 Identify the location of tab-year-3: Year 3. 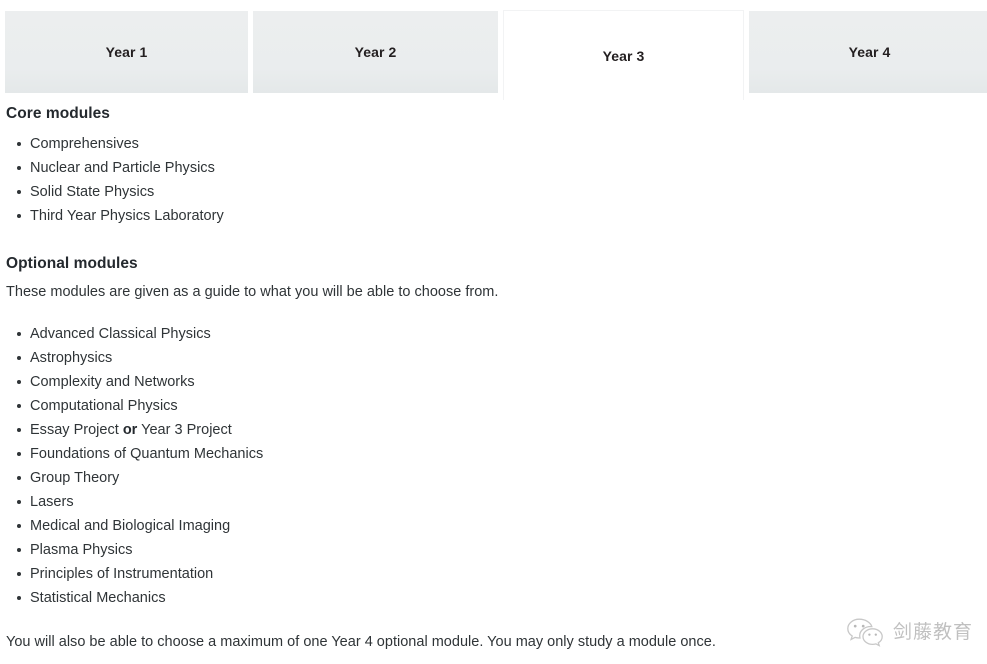
(623, 55).